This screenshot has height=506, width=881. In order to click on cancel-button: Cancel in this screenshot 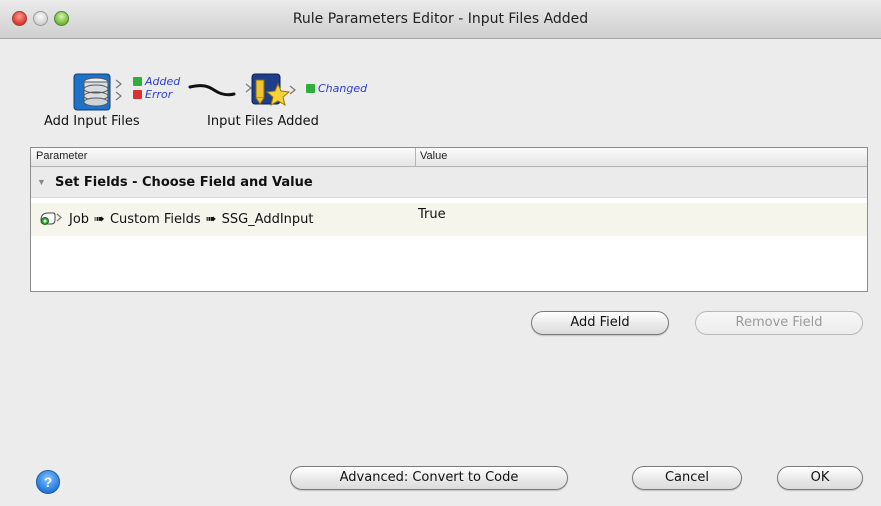, I will do `click(687, 478)`.